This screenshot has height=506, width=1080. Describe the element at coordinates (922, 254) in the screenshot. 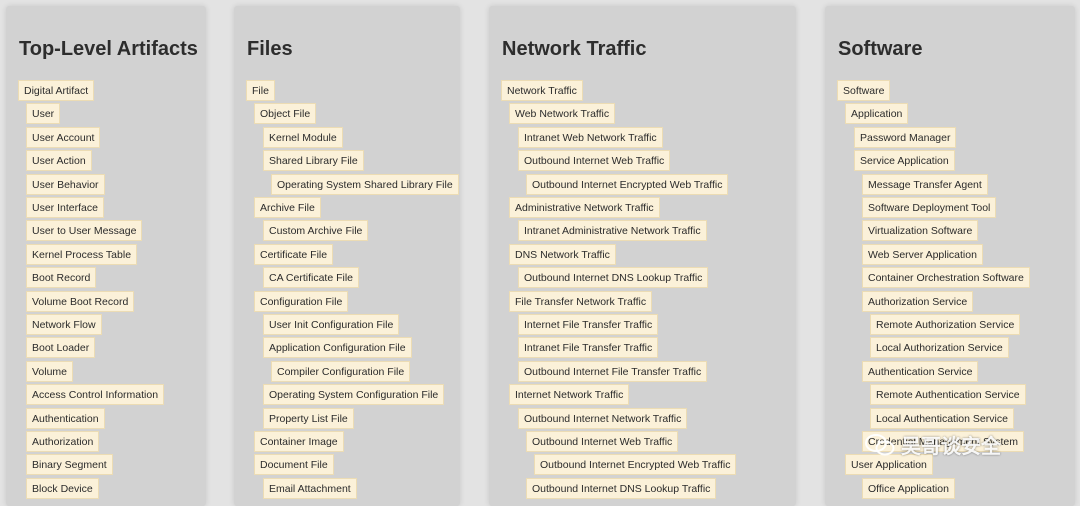

I see `tree-item: Web Server Application` at that location.